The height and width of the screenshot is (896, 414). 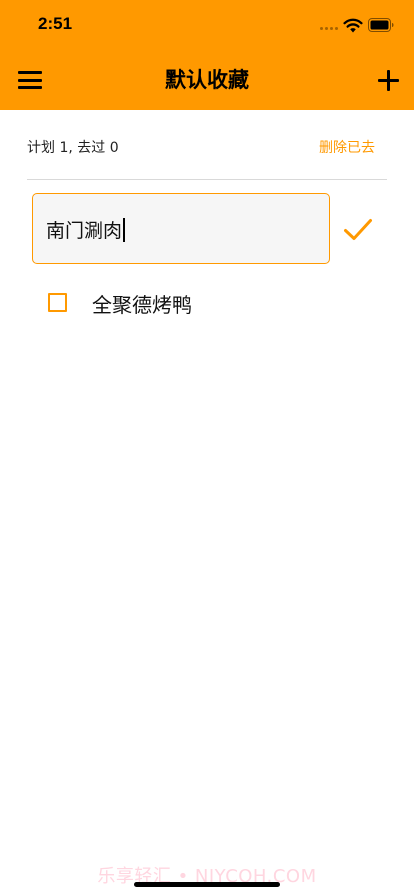 I want to click on battery-icon, so click(x=381, y=25).